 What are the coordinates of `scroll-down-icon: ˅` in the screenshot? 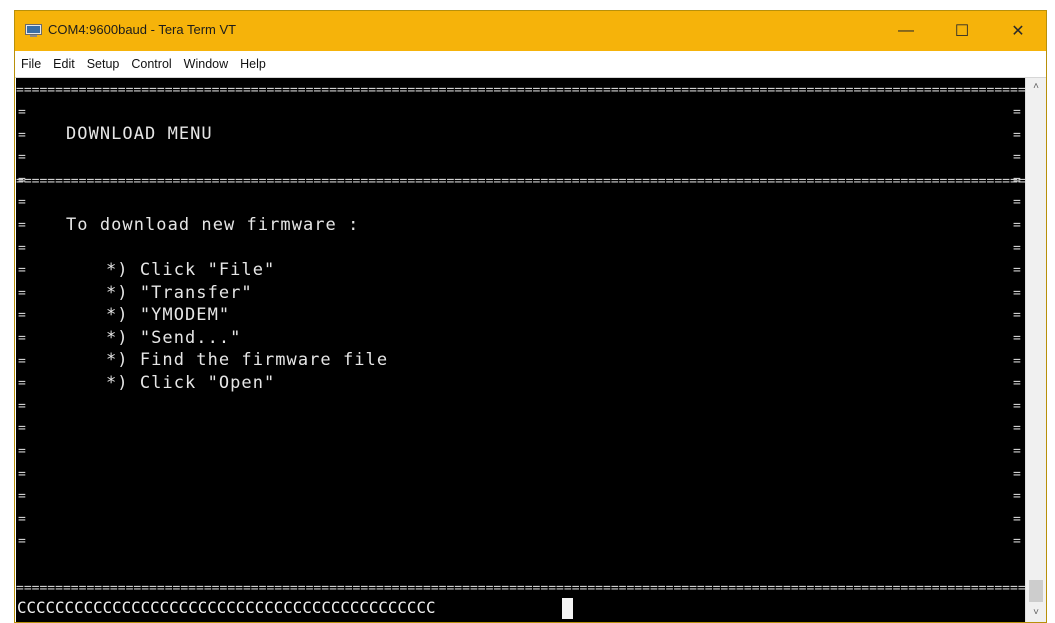 It's located at (1036, 613).